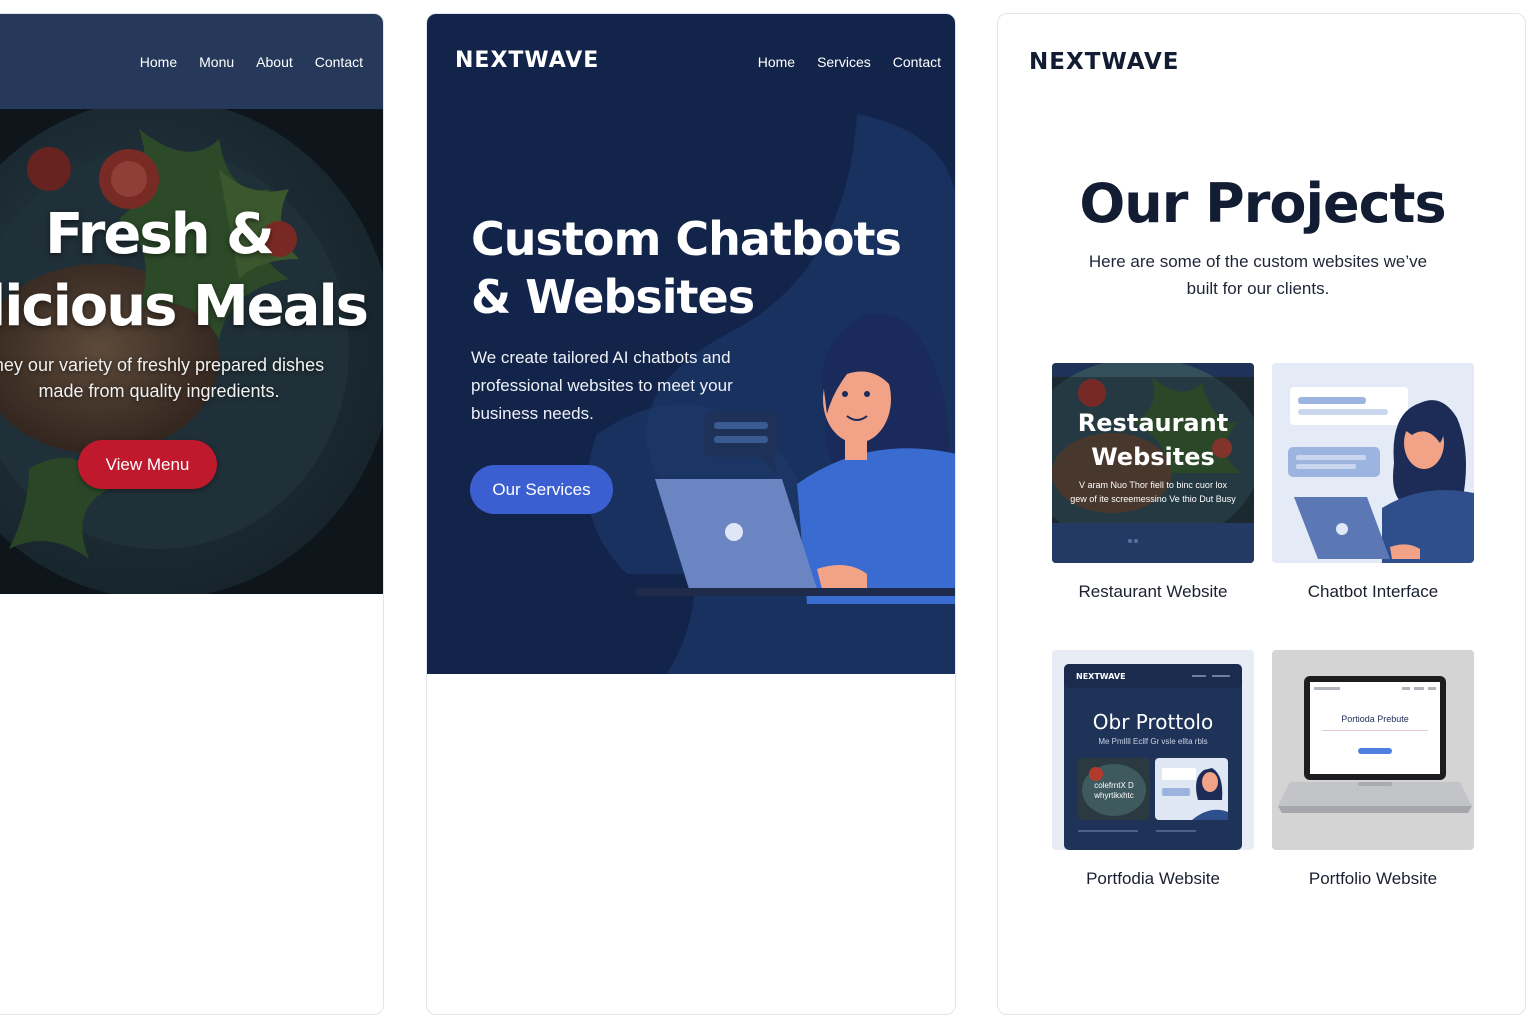 The height and width of the screenshot is (1024, 1536). Describe the element at coordinates (274, 62) in the screenshot. I see `nav-about-link: About` at that location.